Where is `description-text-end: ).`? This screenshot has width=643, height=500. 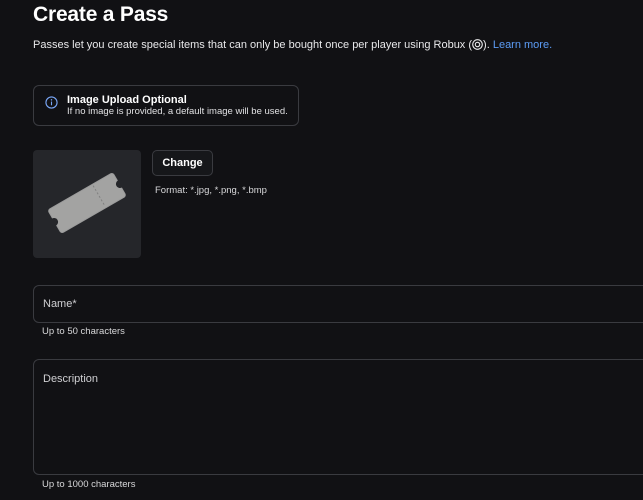 description-text-end: ). is located at coordinates (486, 45).